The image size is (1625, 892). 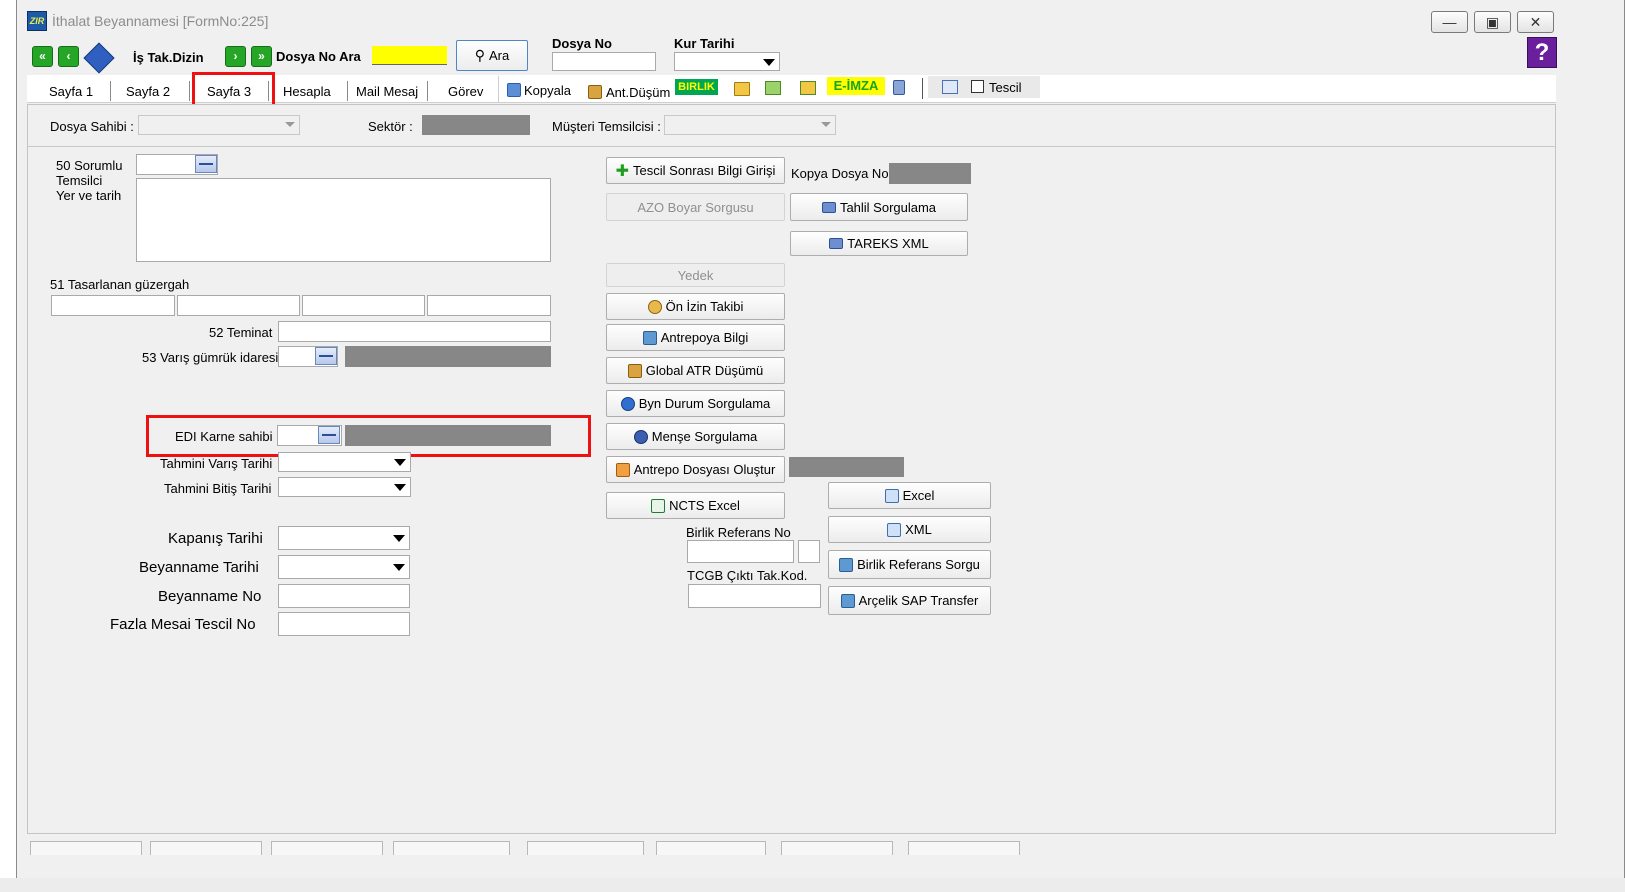 I want to click on beyanname-no-input, so click(x=344, y=596).